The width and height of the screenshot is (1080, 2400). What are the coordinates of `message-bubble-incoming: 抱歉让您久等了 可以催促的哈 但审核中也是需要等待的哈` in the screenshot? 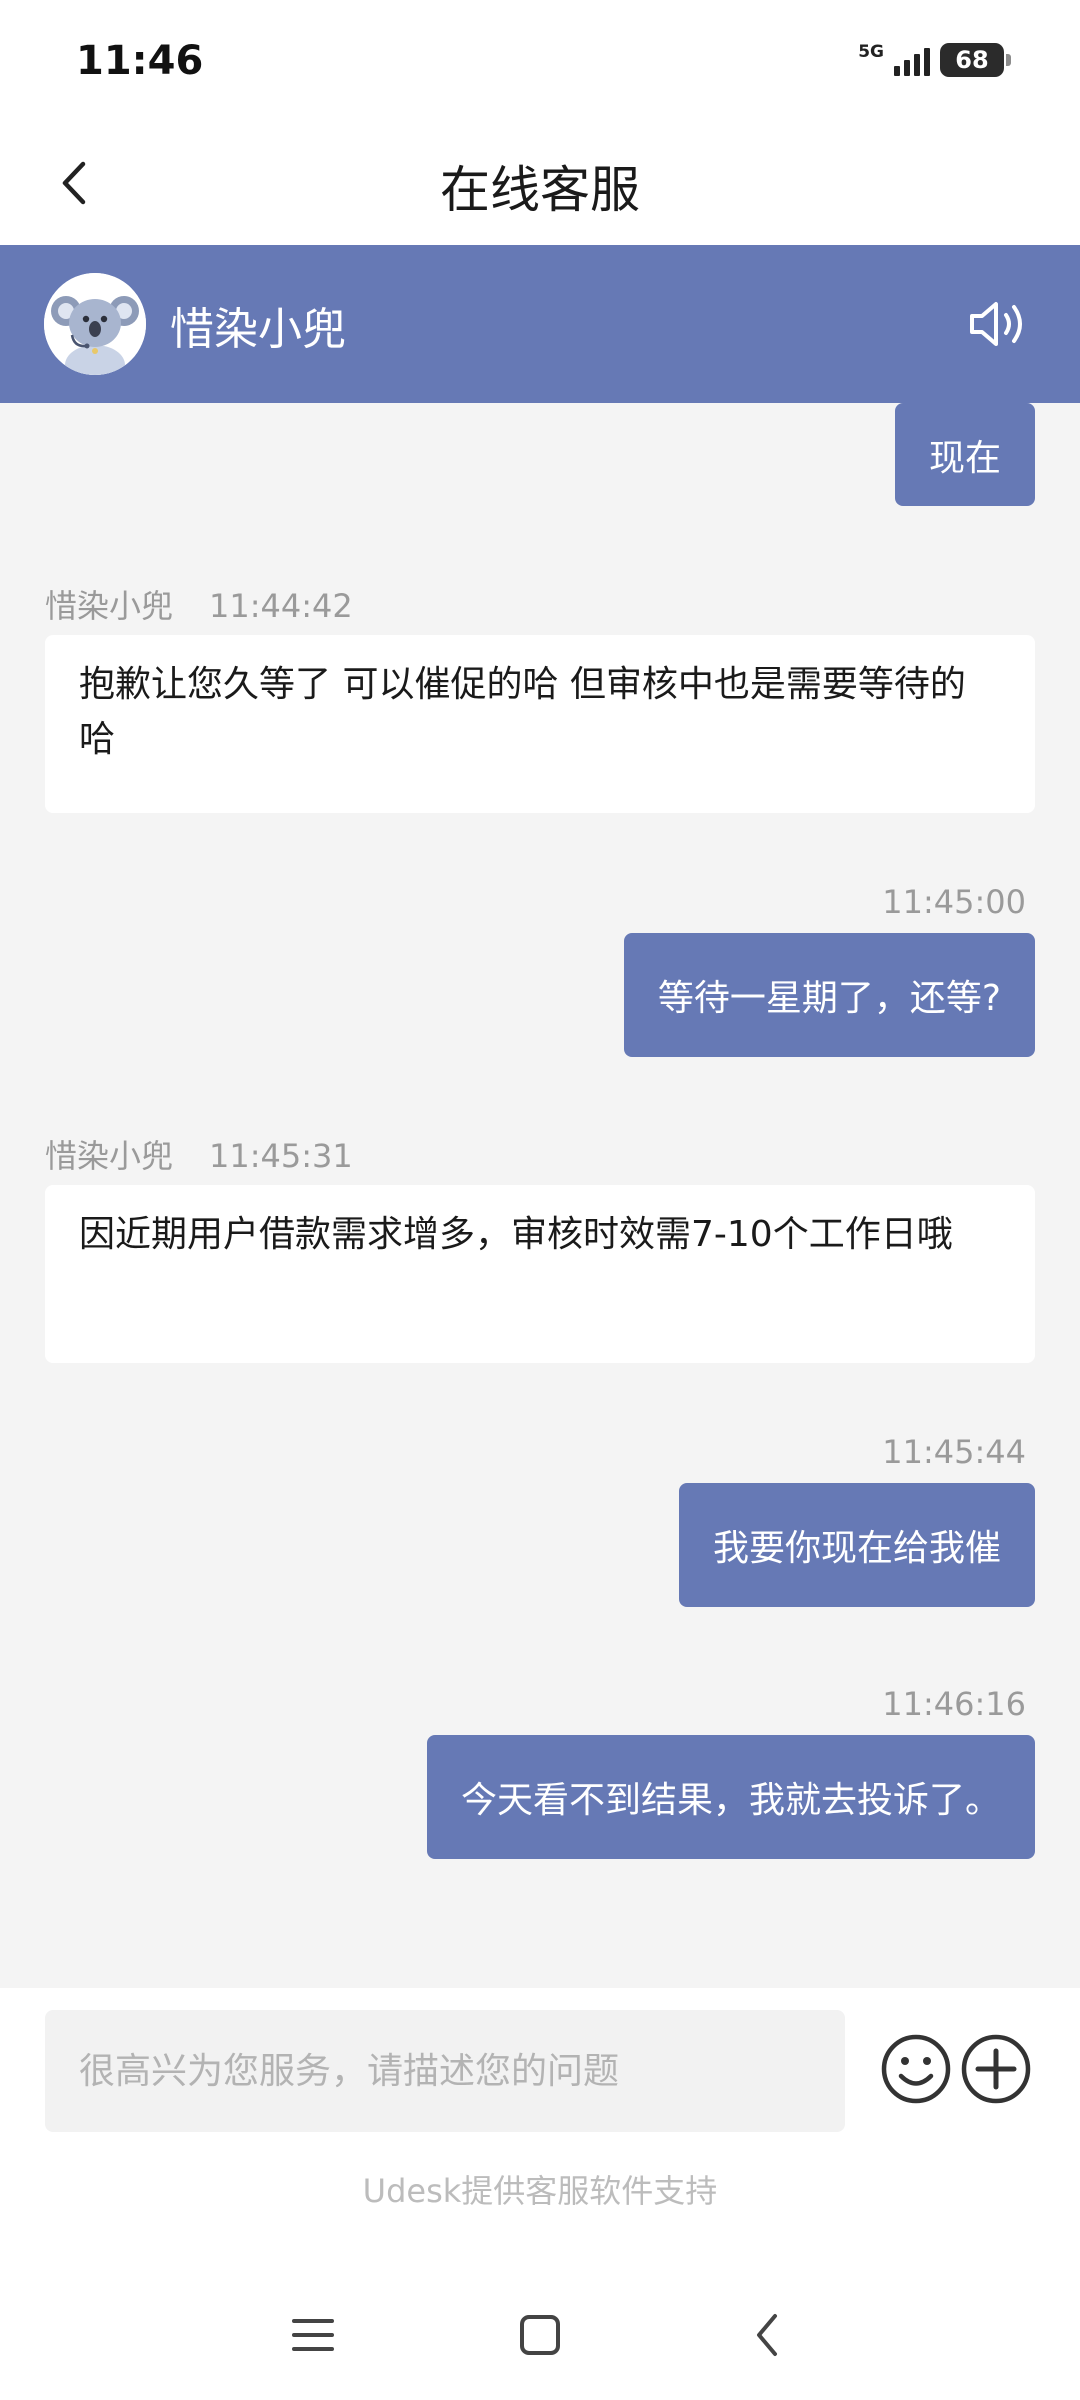 It's located at (540, 724).